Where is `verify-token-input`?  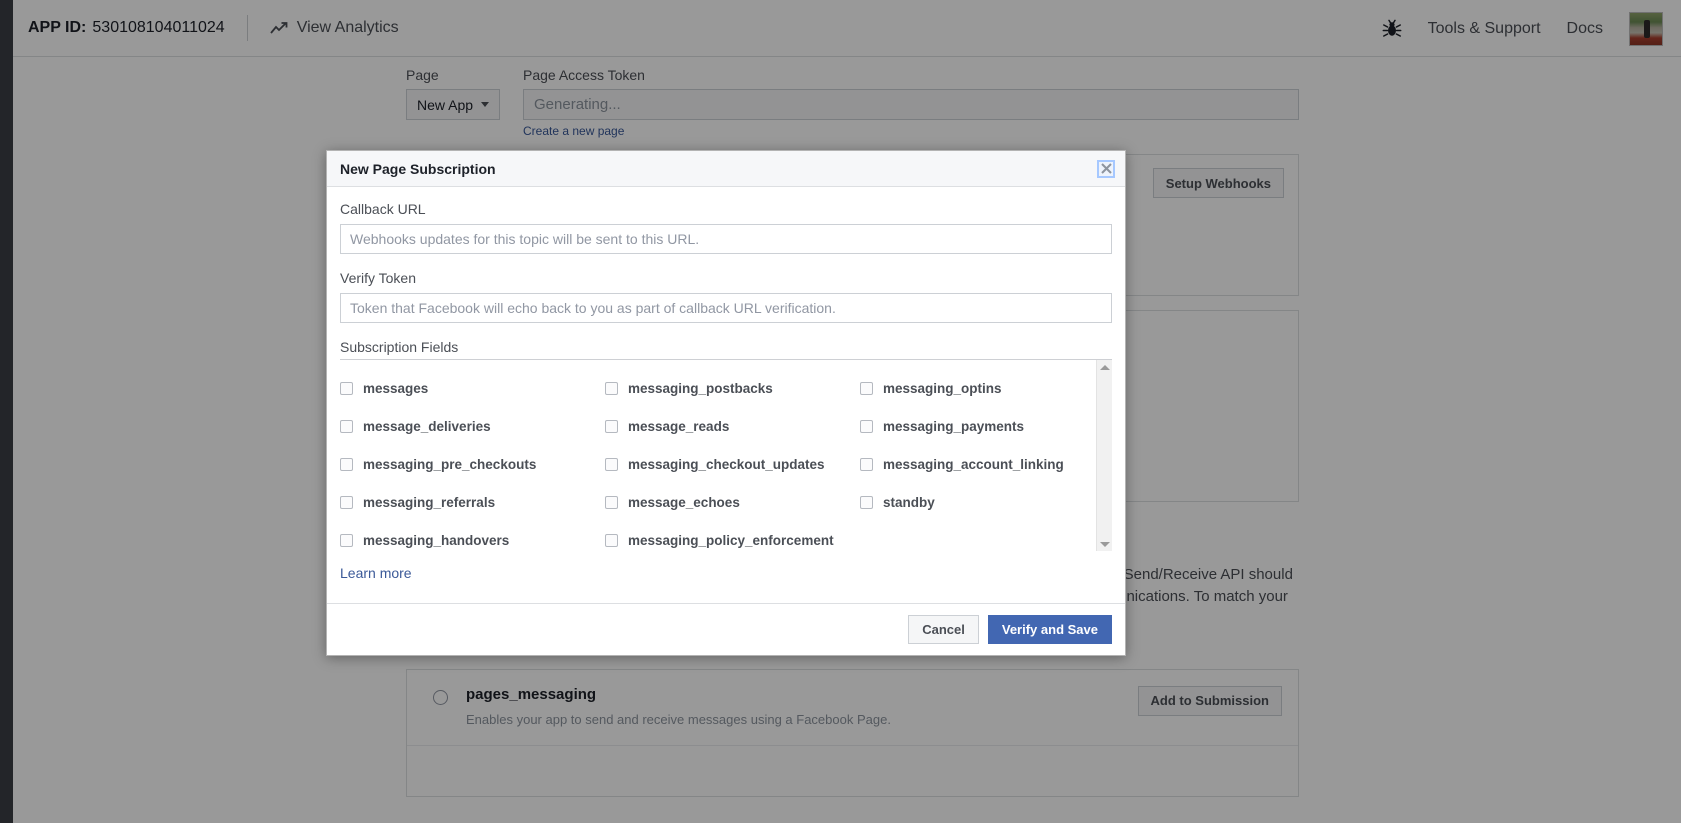
verify-token-input is located at coordinates (726, 308).